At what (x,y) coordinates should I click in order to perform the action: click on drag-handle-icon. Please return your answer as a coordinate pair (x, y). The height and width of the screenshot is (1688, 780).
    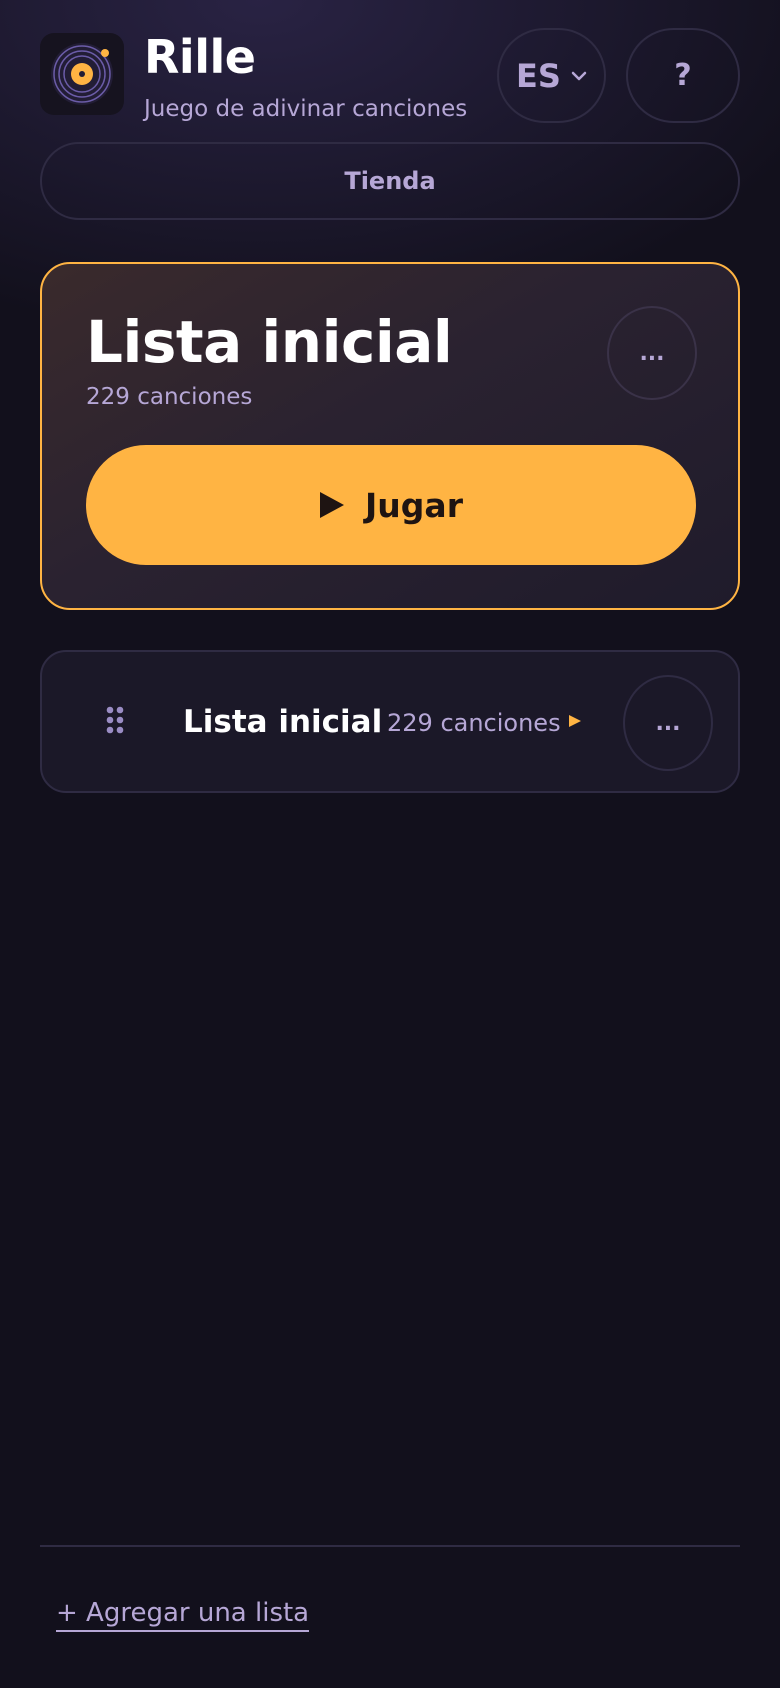
    Looking at the image, I should click on (115, 720).